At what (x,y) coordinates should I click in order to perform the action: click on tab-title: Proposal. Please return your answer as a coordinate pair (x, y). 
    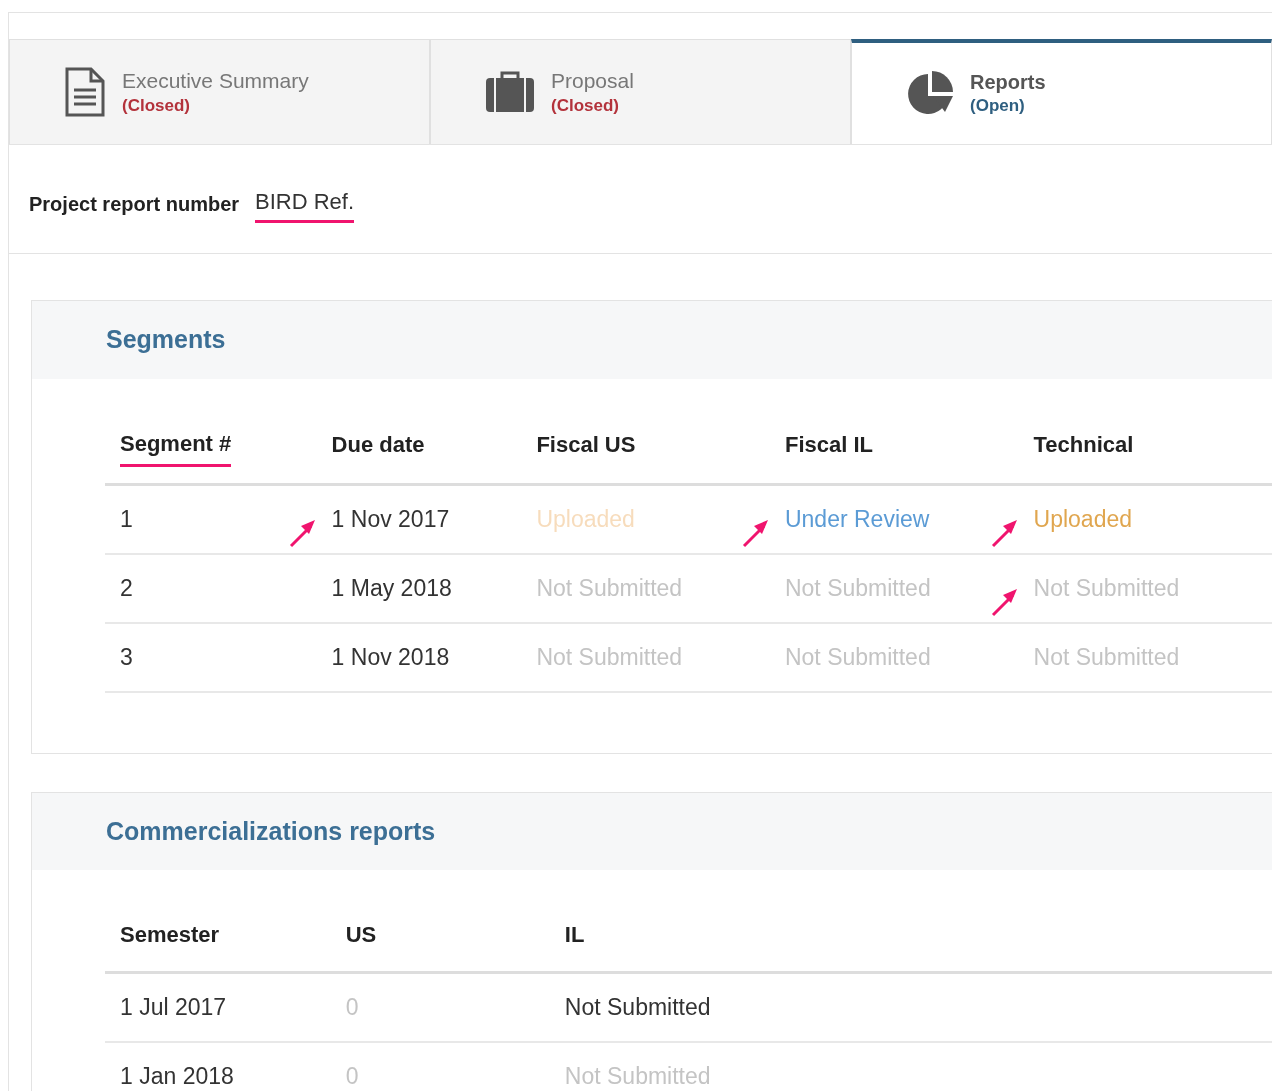
    Looking at the image, I should click on (592, 81).